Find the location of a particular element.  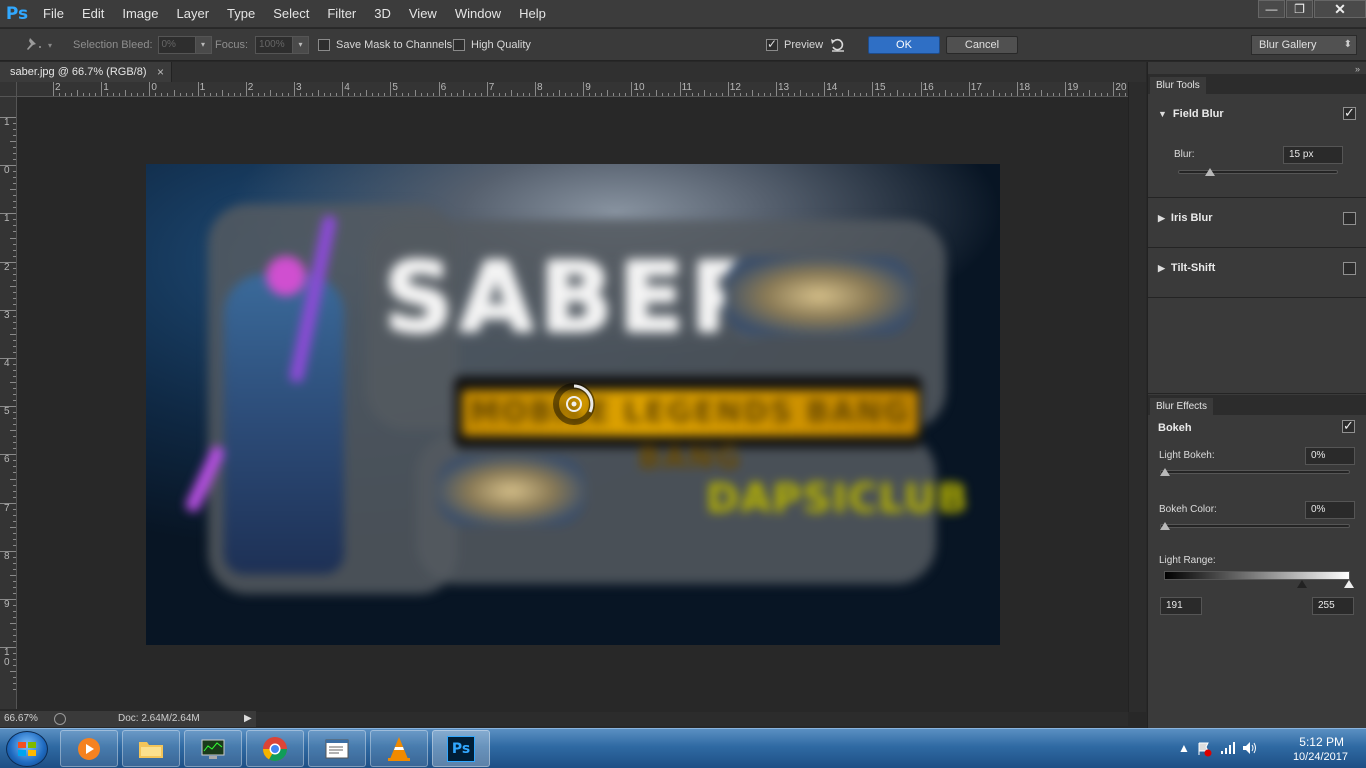

tab-blur-tools: Blur Tools is located at coordinates (1178, 85).